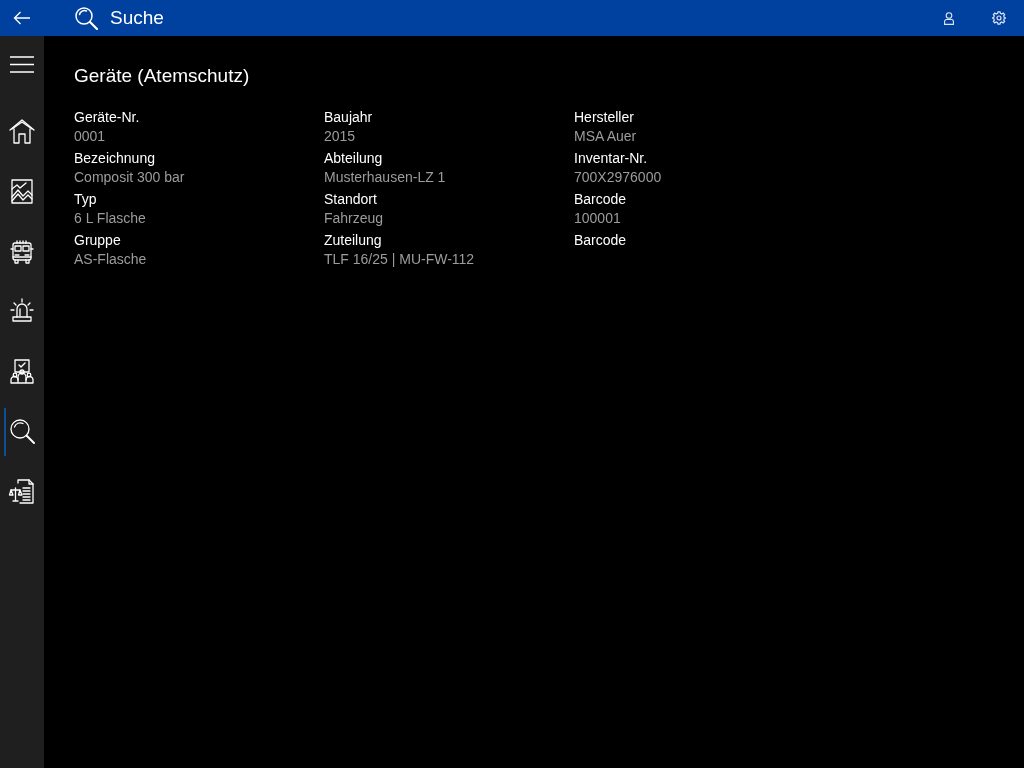 This screenshot has width=1024, height=768. Describe the element at coordinates (611, 158) in the screenshot. I see `field-label: Inventar-Nr.` at that location.